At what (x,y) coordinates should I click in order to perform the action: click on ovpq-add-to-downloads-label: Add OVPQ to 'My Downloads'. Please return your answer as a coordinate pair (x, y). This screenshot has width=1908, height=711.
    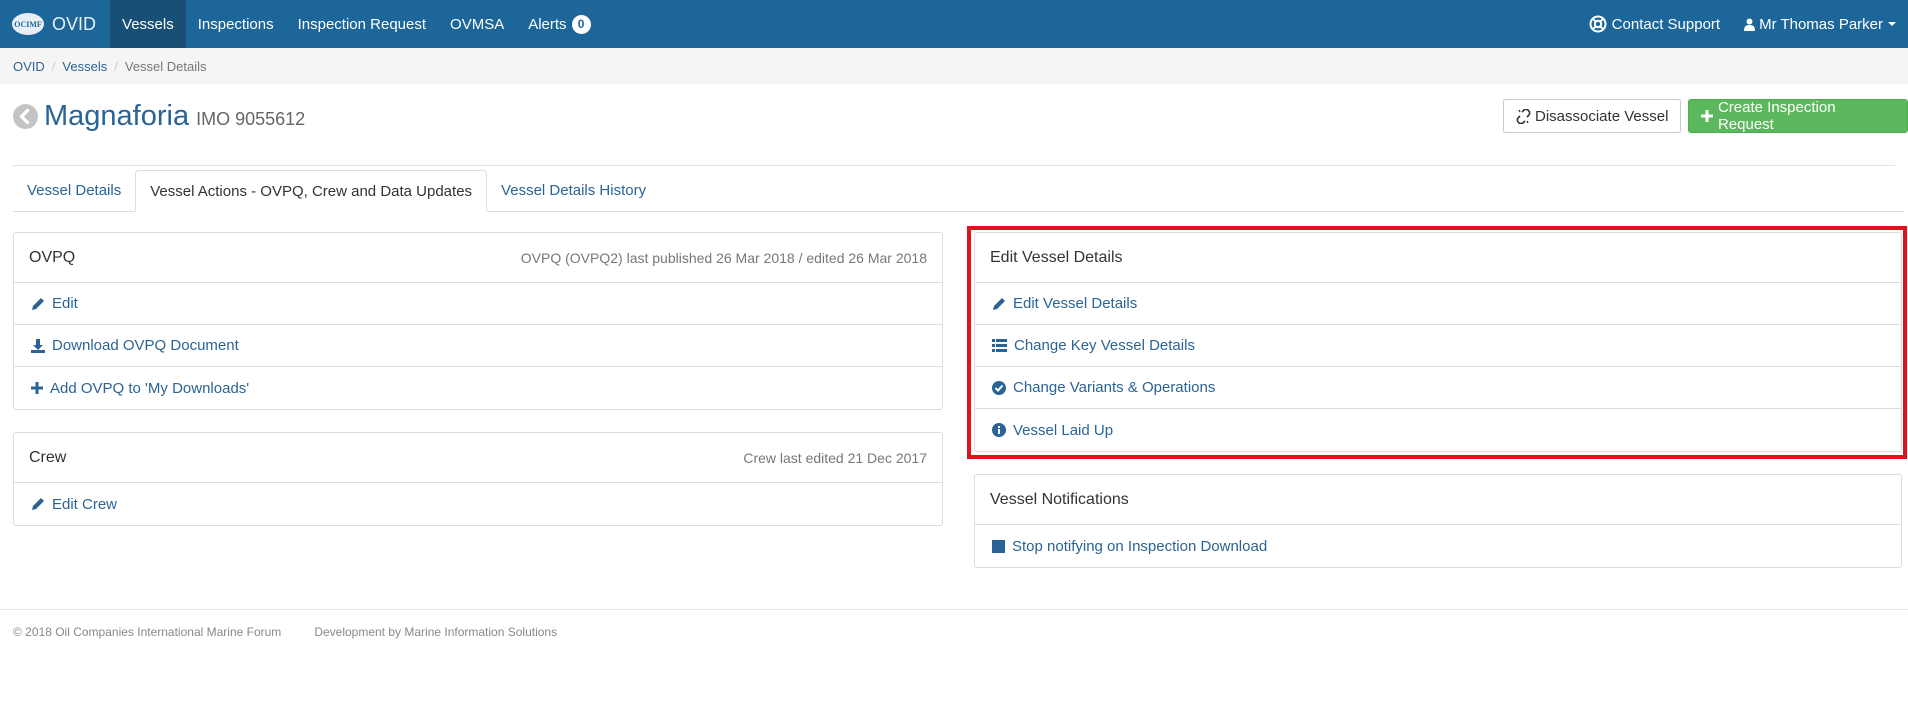
    Looking at the image, I should click on (150, 388).